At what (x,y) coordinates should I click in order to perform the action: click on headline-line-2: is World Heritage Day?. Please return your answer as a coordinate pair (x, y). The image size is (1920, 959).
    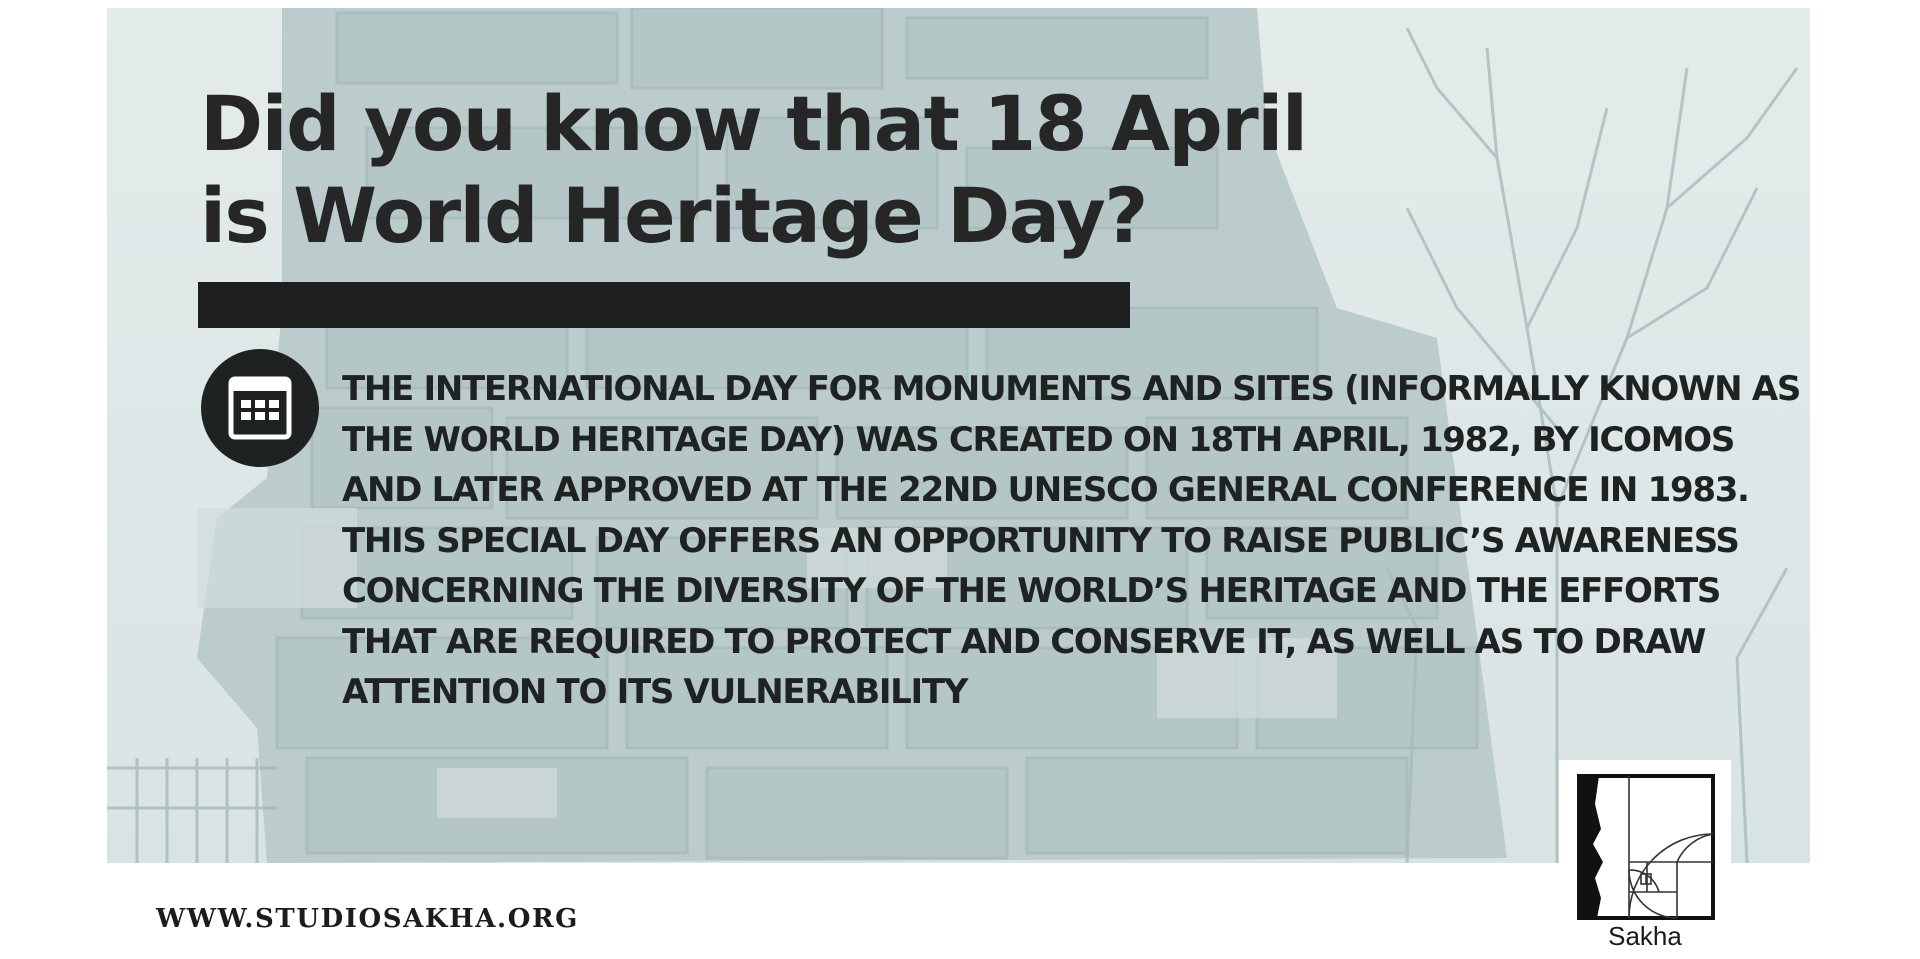
    Looking at the image, I should click on (674, 215).